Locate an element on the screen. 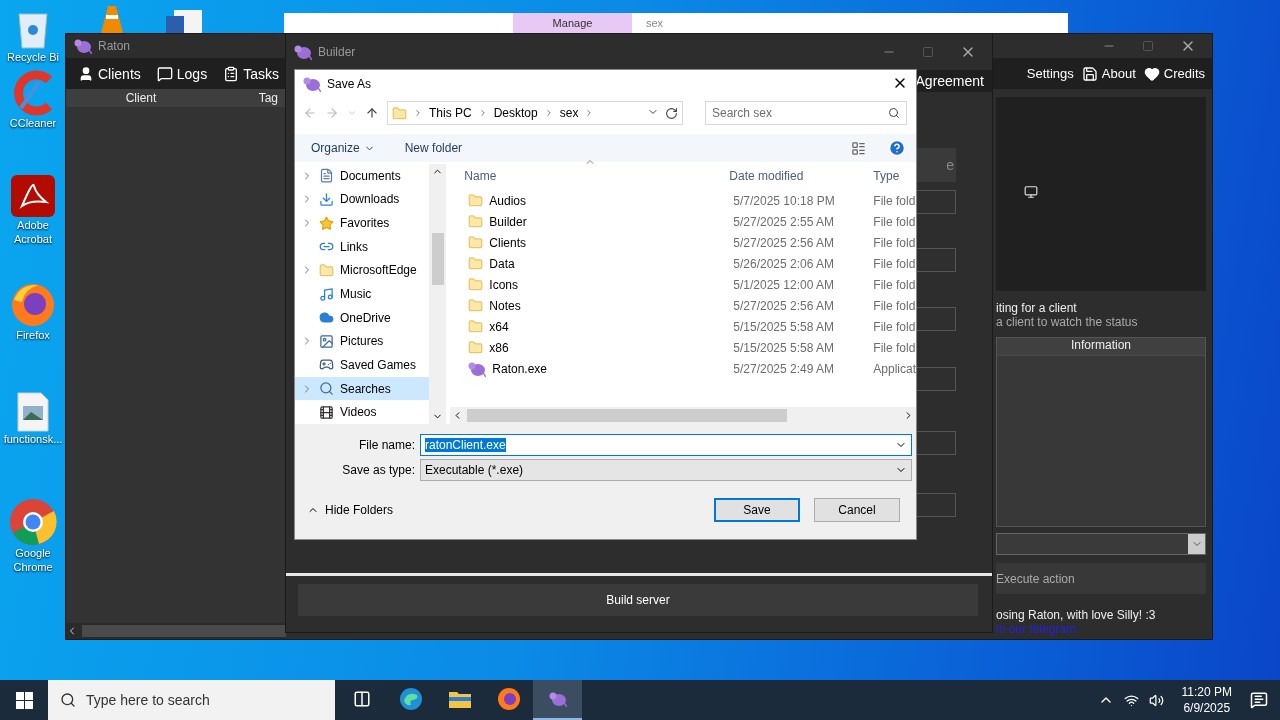  build-button: Build server is located at coordinates (638, 600).